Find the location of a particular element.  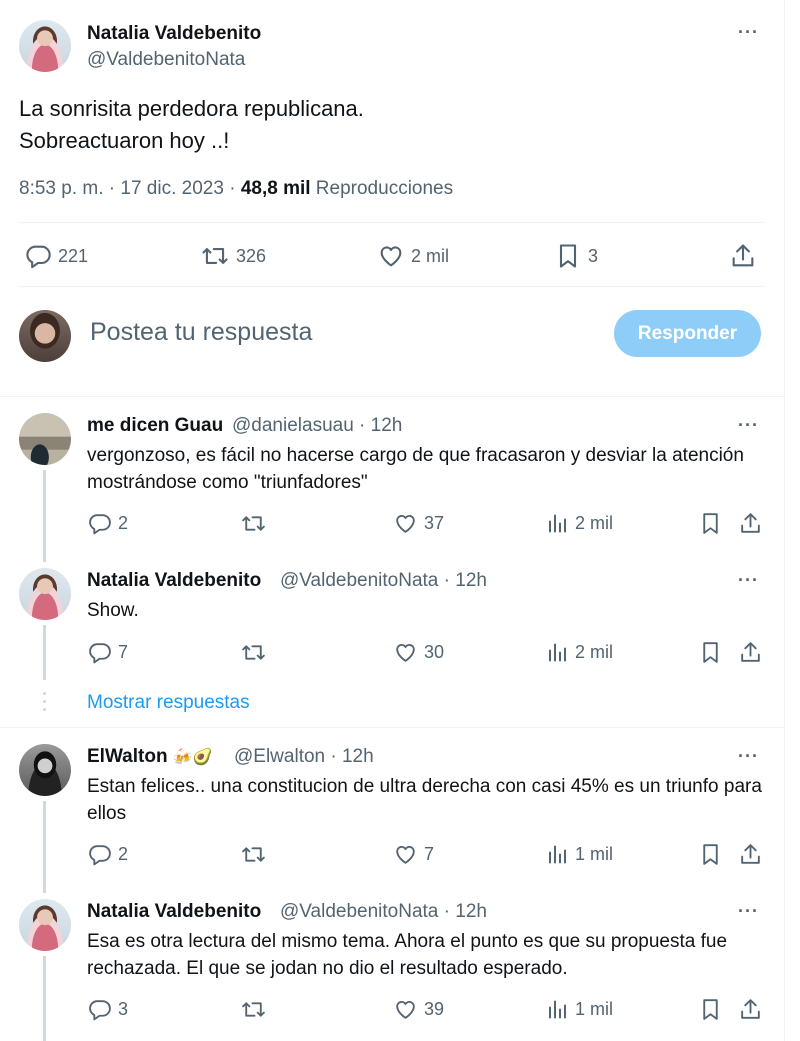

author-avatar is located at coordinates (45, 46).